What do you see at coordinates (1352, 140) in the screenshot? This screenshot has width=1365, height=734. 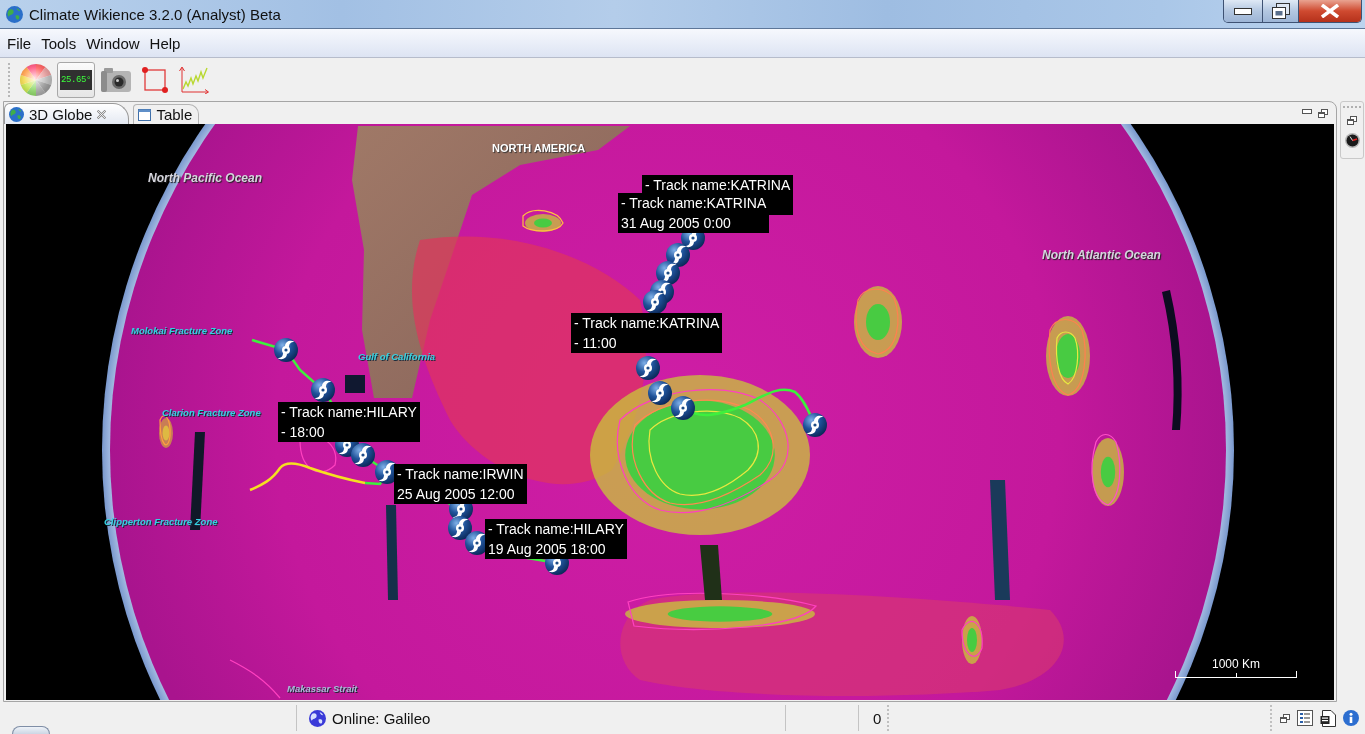 I see `clock-icon` at bounding box center [1352, 140].